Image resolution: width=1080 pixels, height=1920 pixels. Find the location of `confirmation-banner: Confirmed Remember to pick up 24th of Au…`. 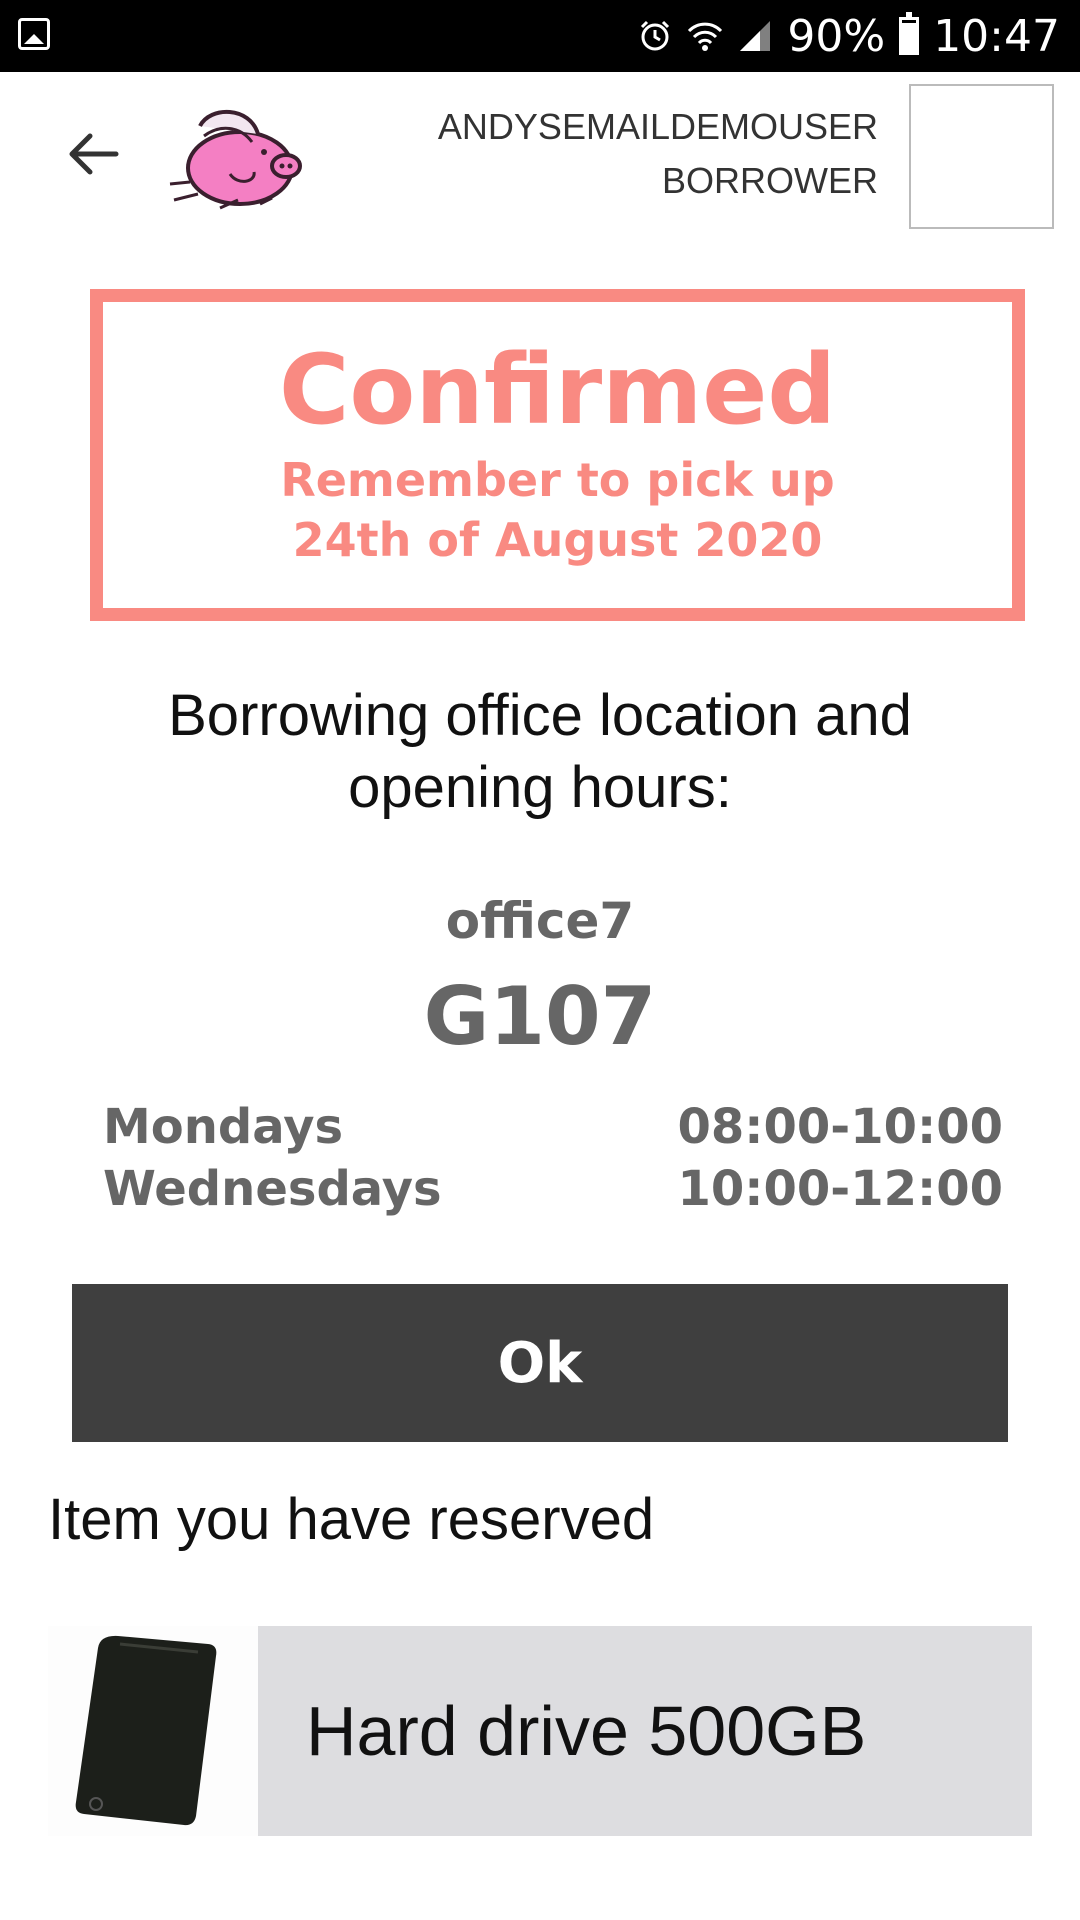

confirmation-banner: Confirmed Remember to pick up 24th of Au… is located at coordinates (557, 455).